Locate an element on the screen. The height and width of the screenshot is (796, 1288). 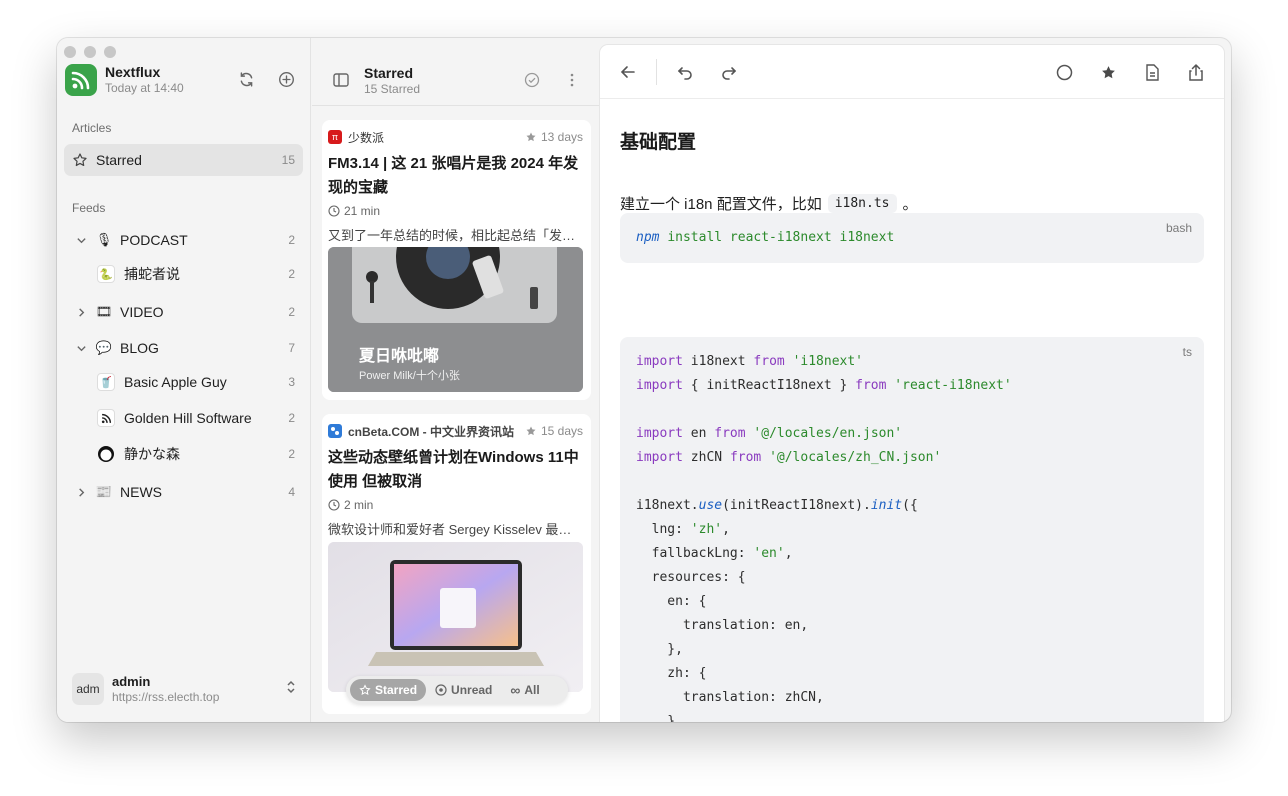
thumbnail-title: 夏日咻吡嘟 is located at coordinates (399, 356).